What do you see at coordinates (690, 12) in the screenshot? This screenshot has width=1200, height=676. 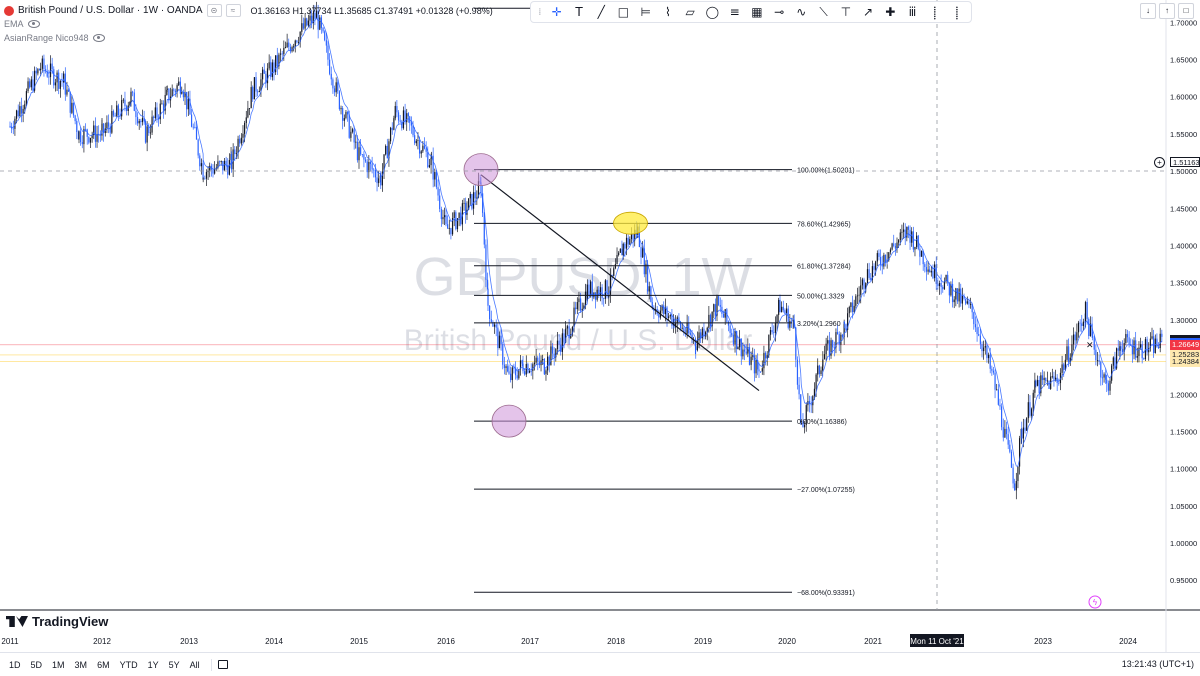 I see `channel-icon: ▱` at bounding box center [690, 12].